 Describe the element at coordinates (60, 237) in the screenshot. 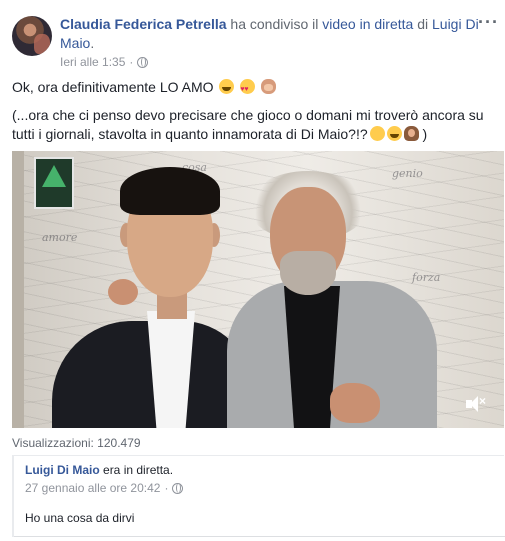

I see `wall-scribble: amore` at that location.